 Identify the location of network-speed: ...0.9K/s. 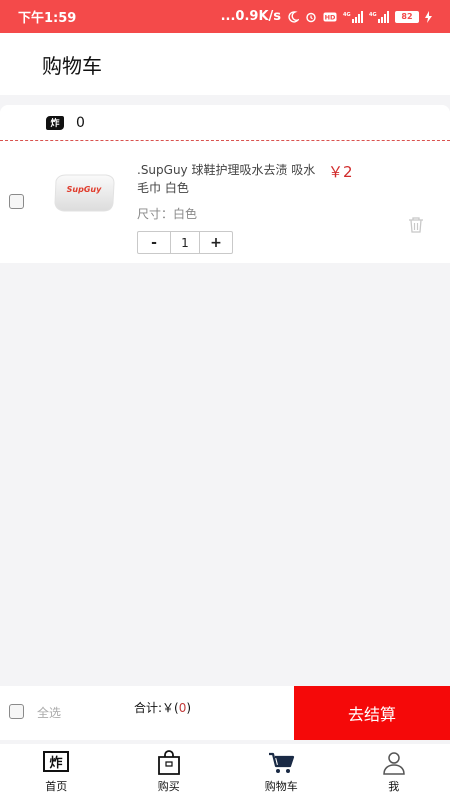
(250, 16).